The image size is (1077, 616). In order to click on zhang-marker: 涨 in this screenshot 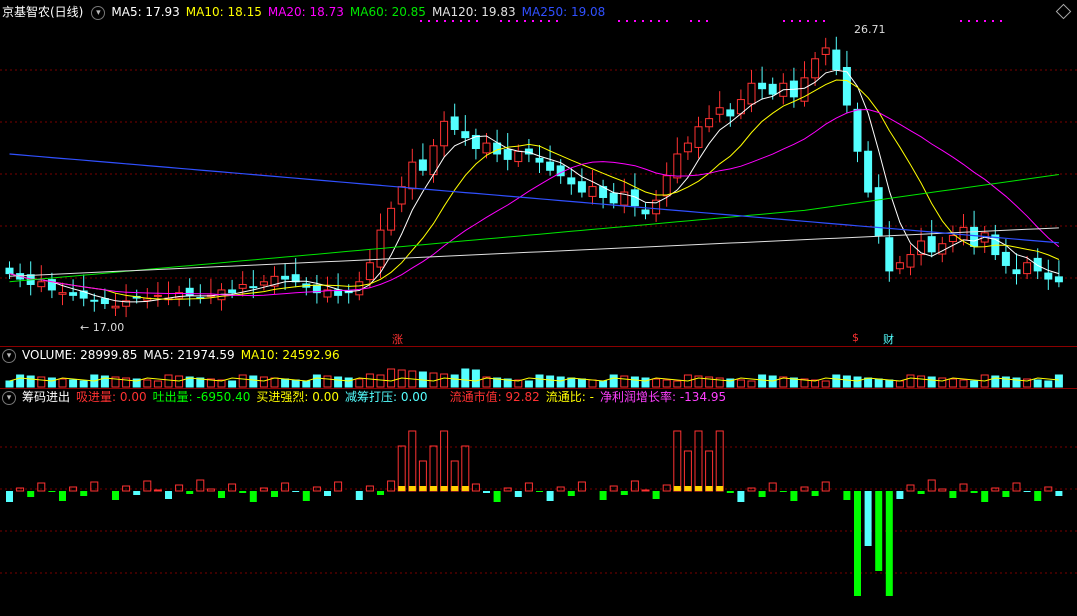, I will do `click(397, 339)`.